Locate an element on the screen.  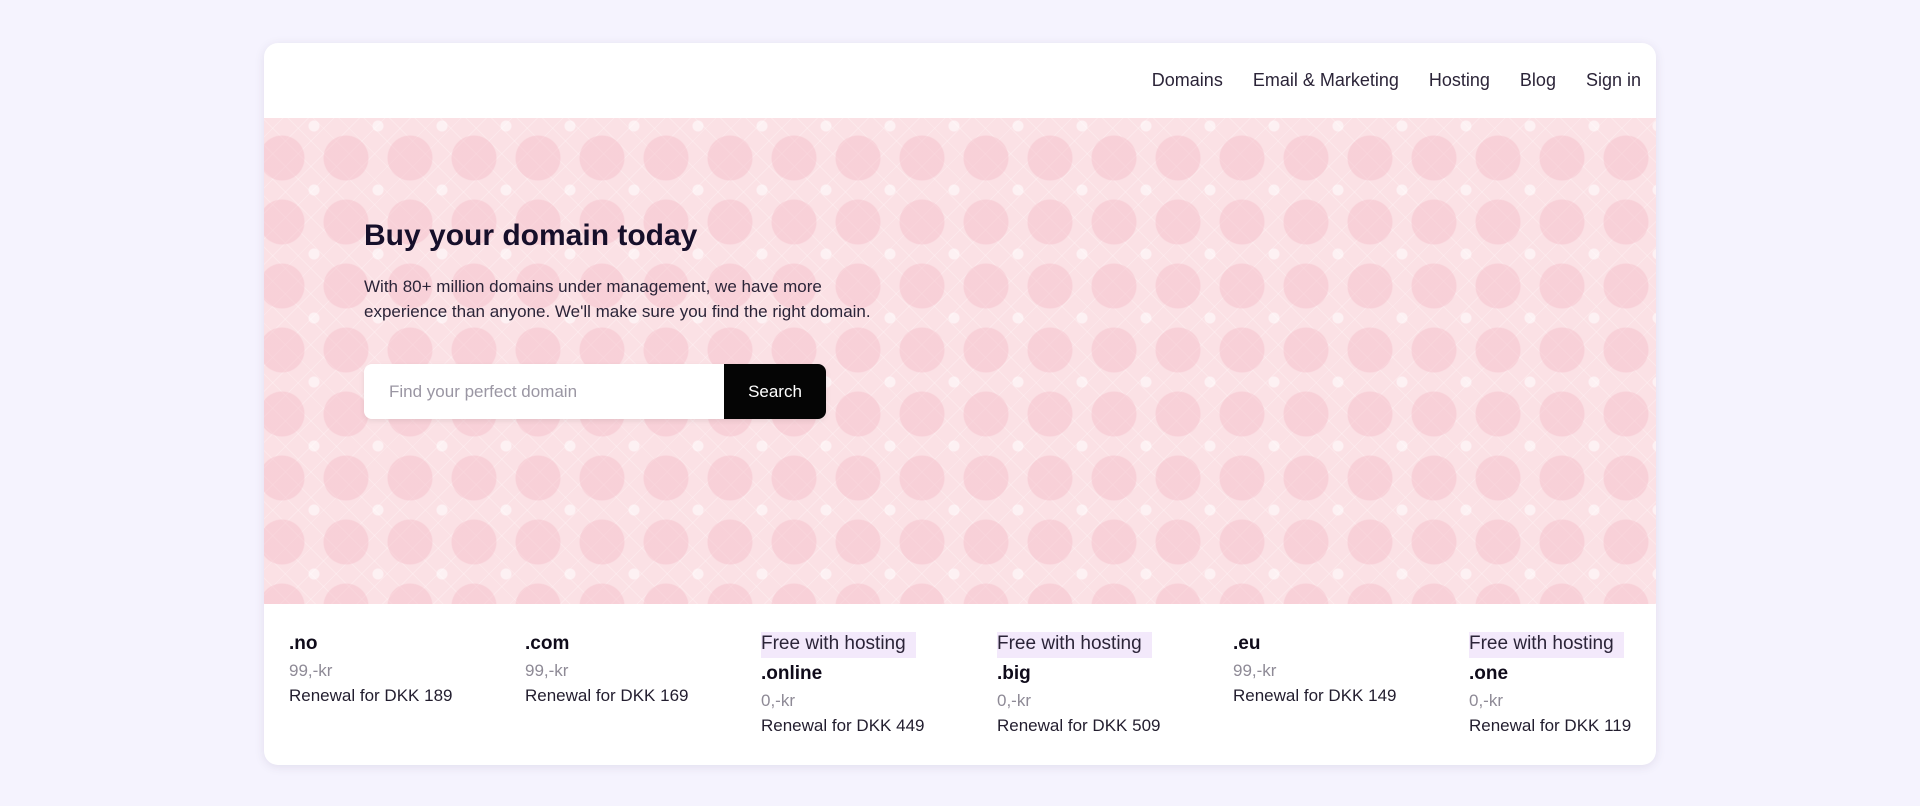
nav-email-marketing: Email & Marketing is located at coordinates (1326, 80).